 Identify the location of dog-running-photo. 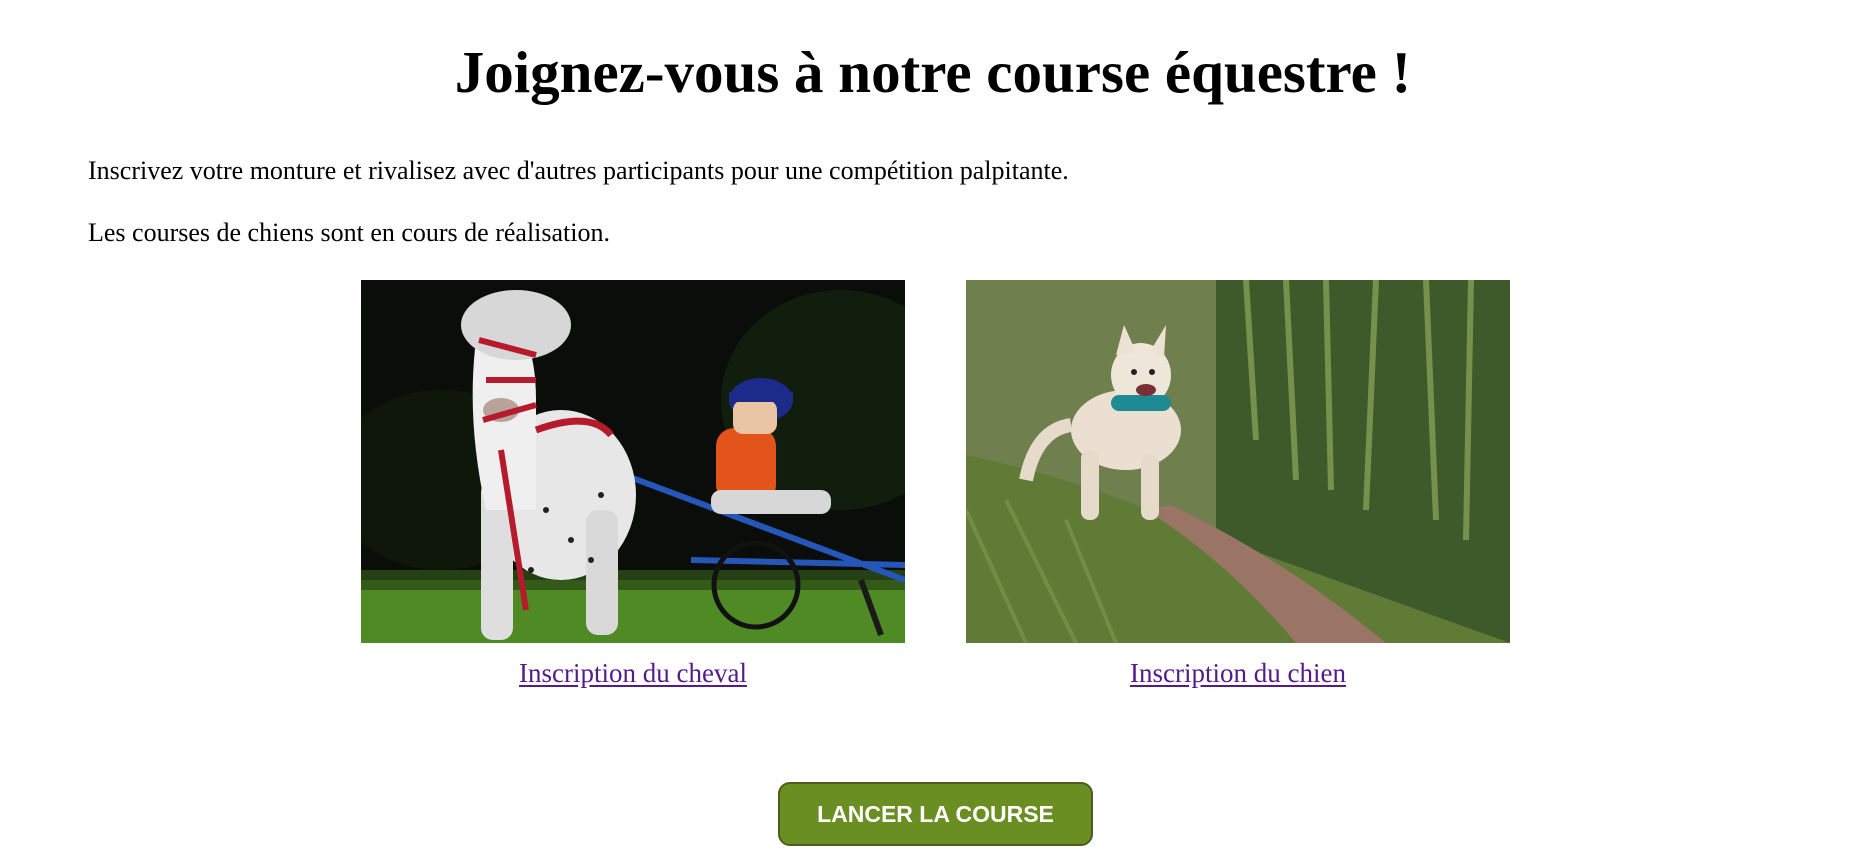
(1238, 461).